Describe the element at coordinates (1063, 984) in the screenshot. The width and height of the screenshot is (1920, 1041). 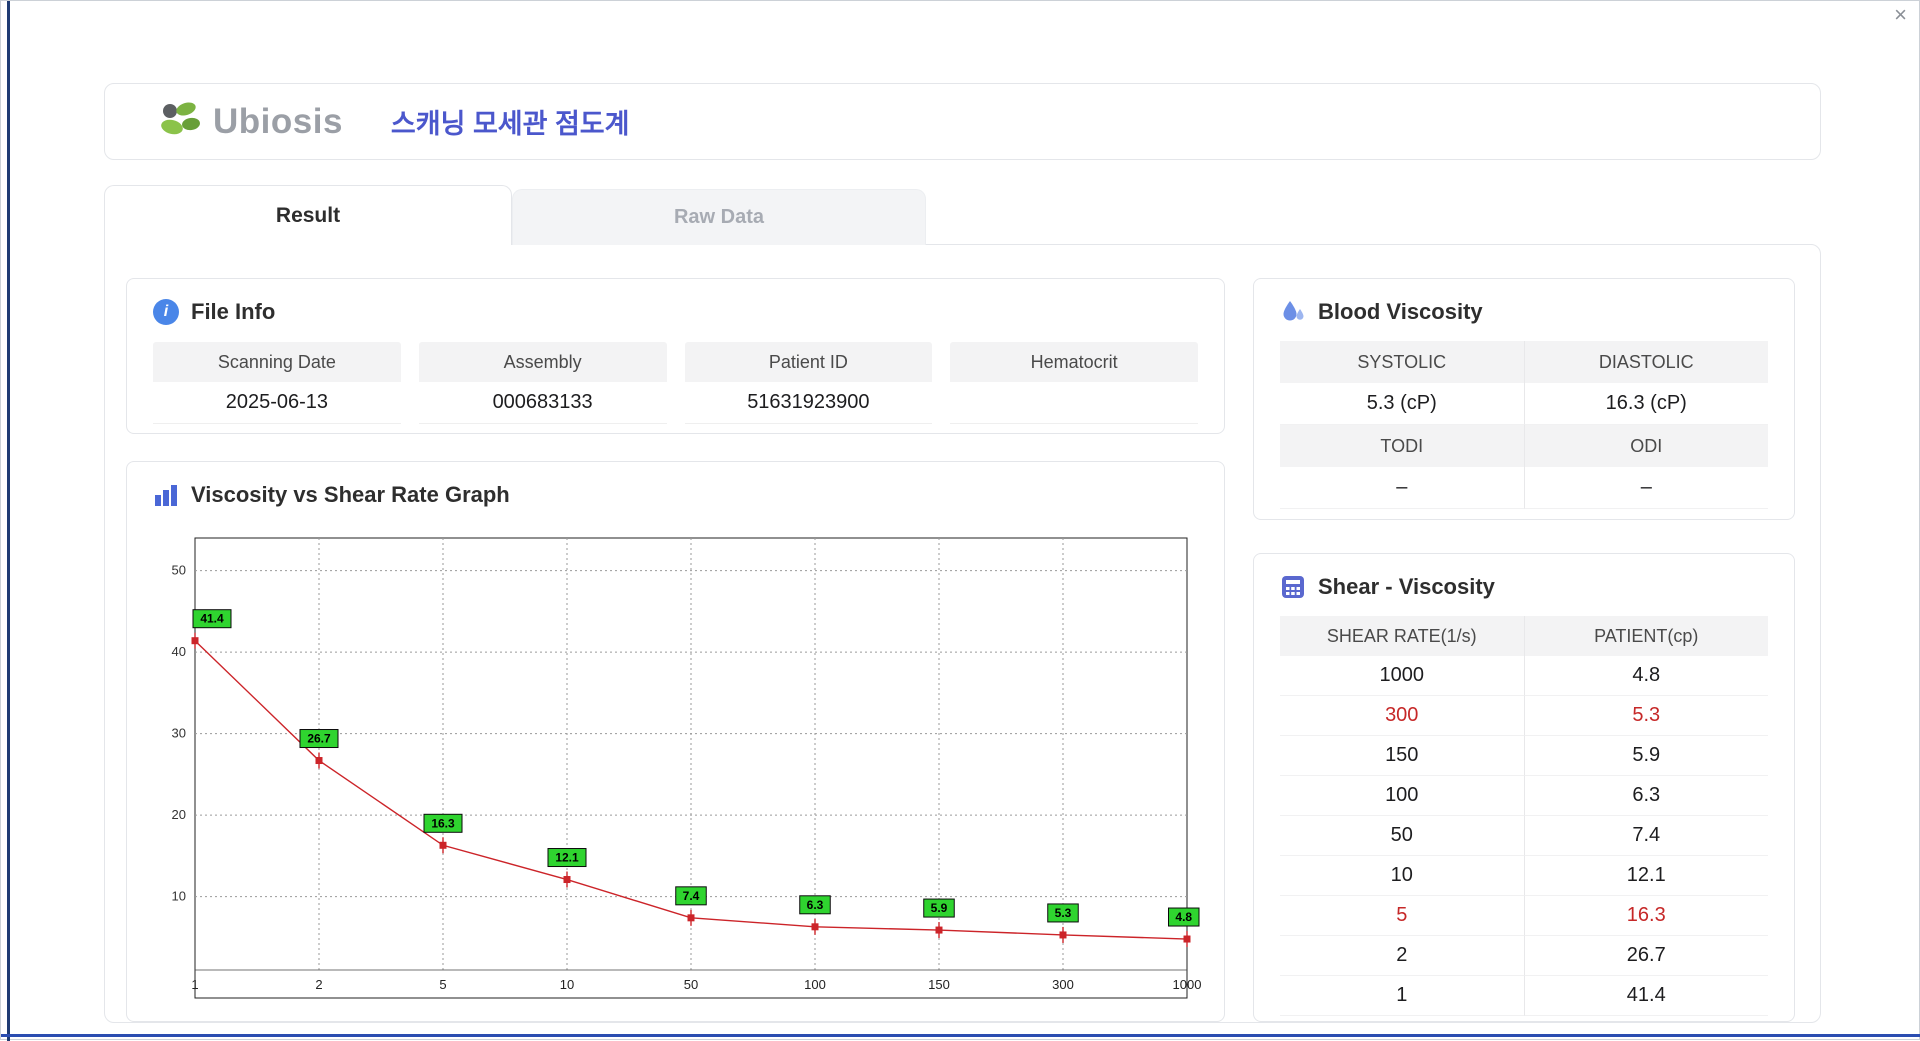
I see `svg-text: 300` at that location.